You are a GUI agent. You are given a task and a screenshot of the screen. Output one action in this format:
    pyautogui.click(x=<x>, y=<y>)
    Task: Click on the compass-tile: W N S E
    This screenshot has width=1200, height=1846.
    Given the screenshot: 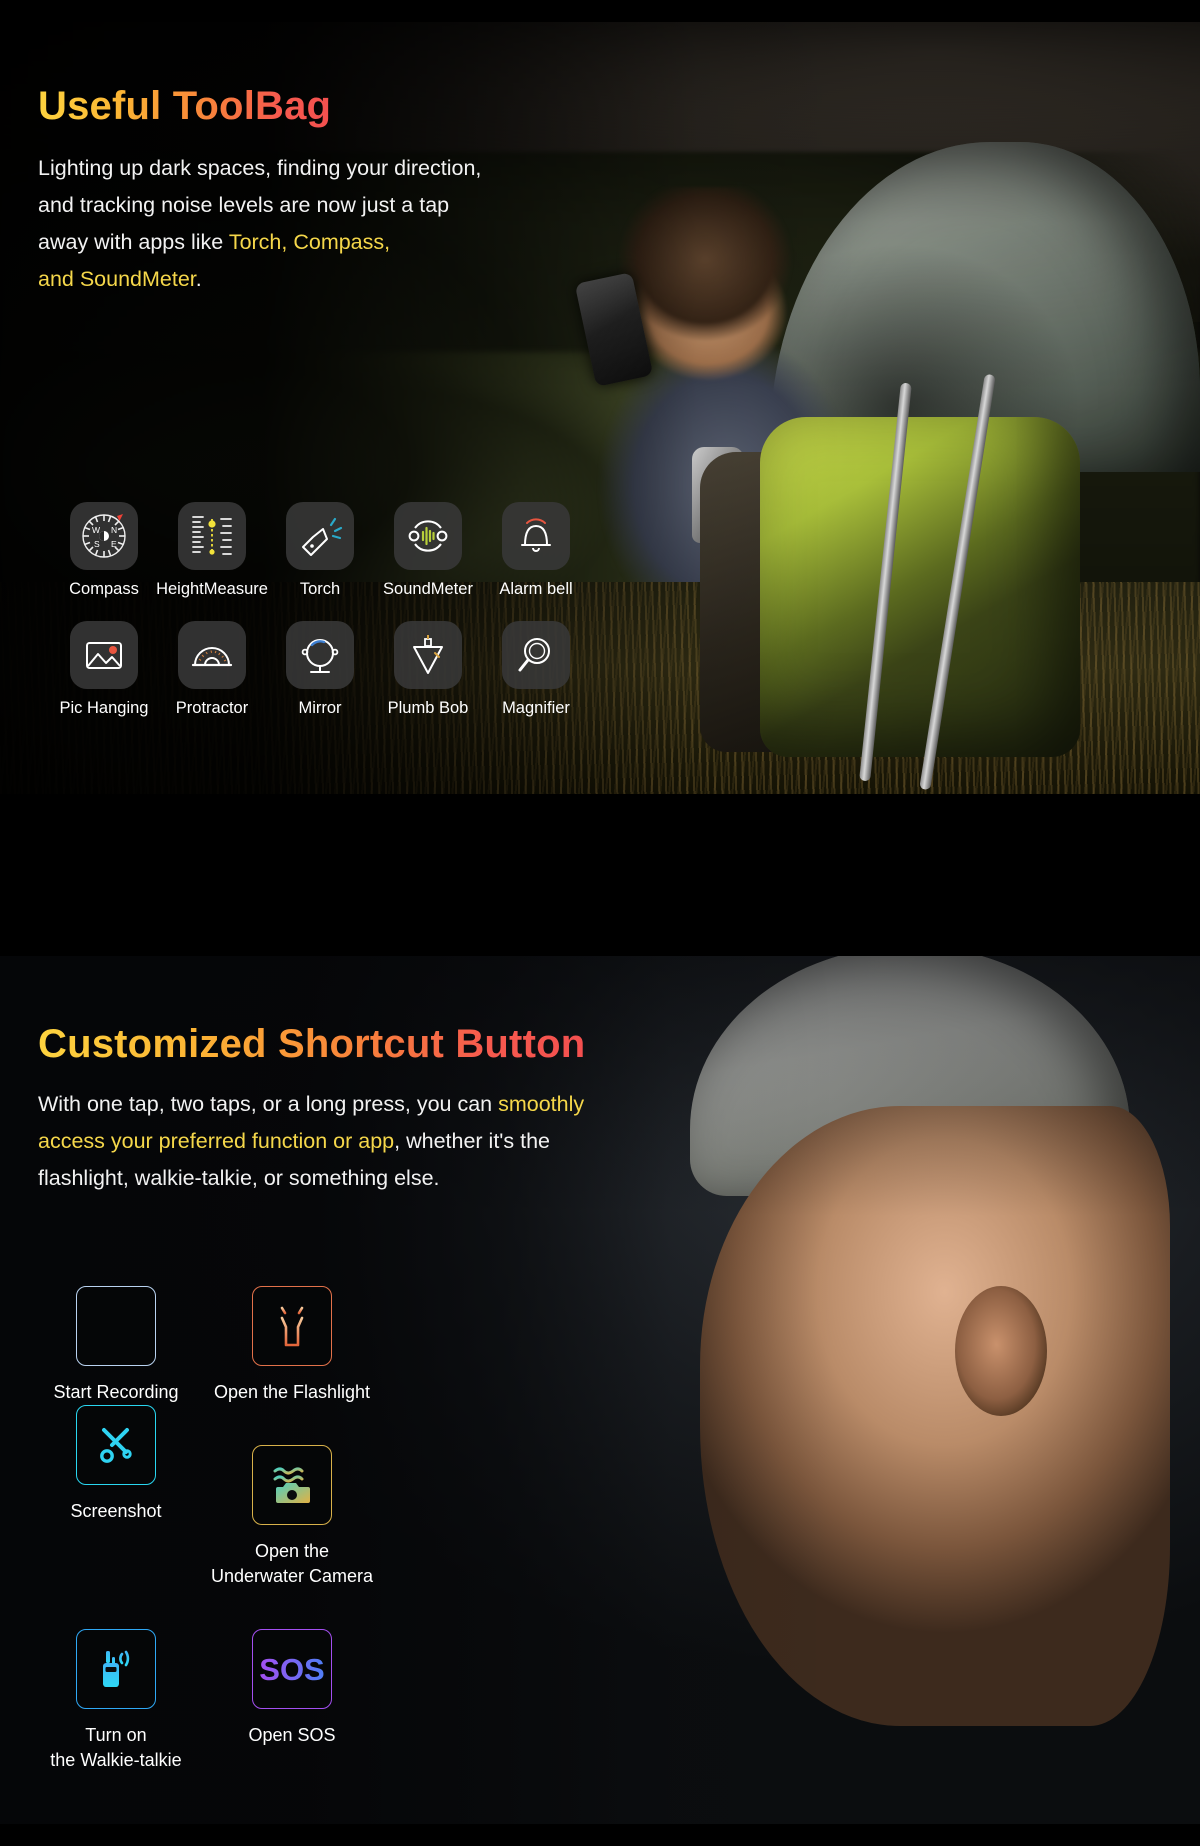 What is the action you would take?
    pyautogui.click(x=104, y=536)
    